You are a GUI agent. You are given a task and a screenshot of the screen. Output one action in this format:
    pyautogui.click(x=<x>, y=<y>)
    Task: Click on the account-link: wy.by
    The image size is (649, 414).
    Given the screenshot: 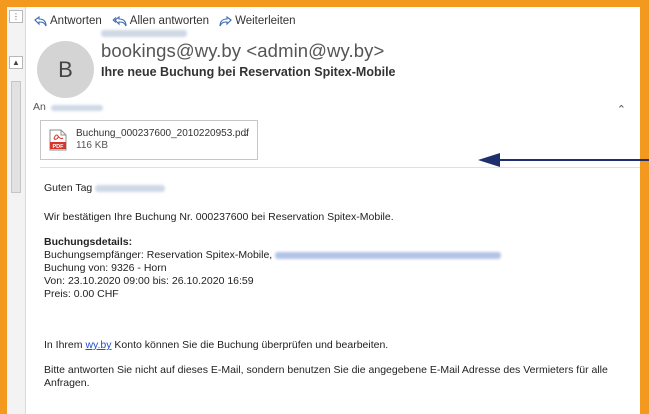 What is the action you would take?
    pyautogui.click(x=98, y=345)
    